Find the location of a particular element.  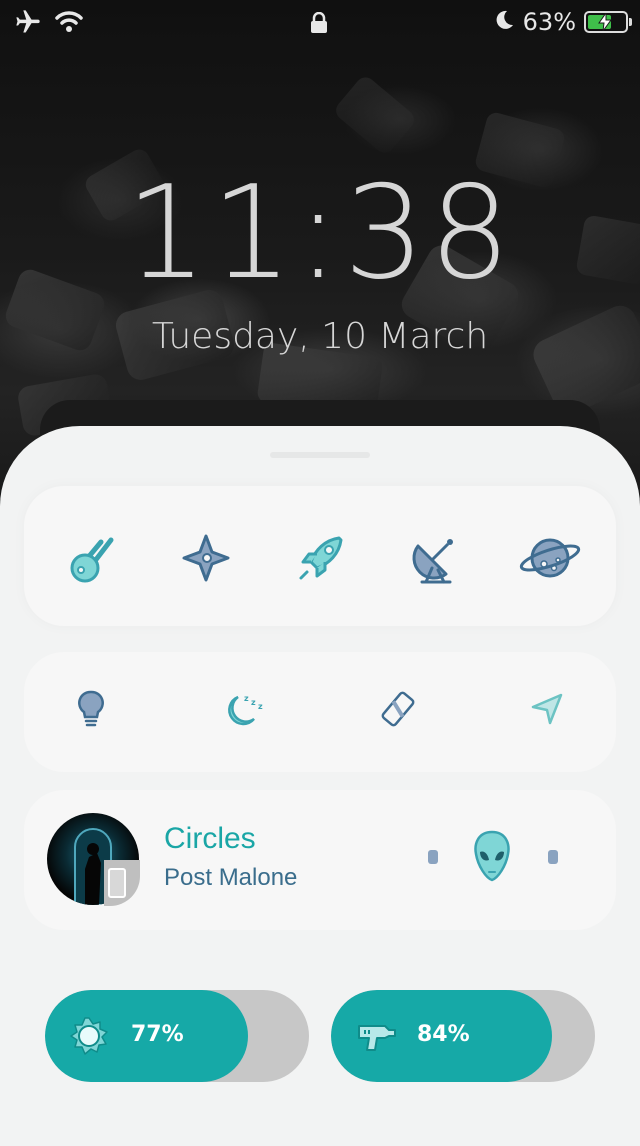

comet-toggle is located at coordinates (91, 560).